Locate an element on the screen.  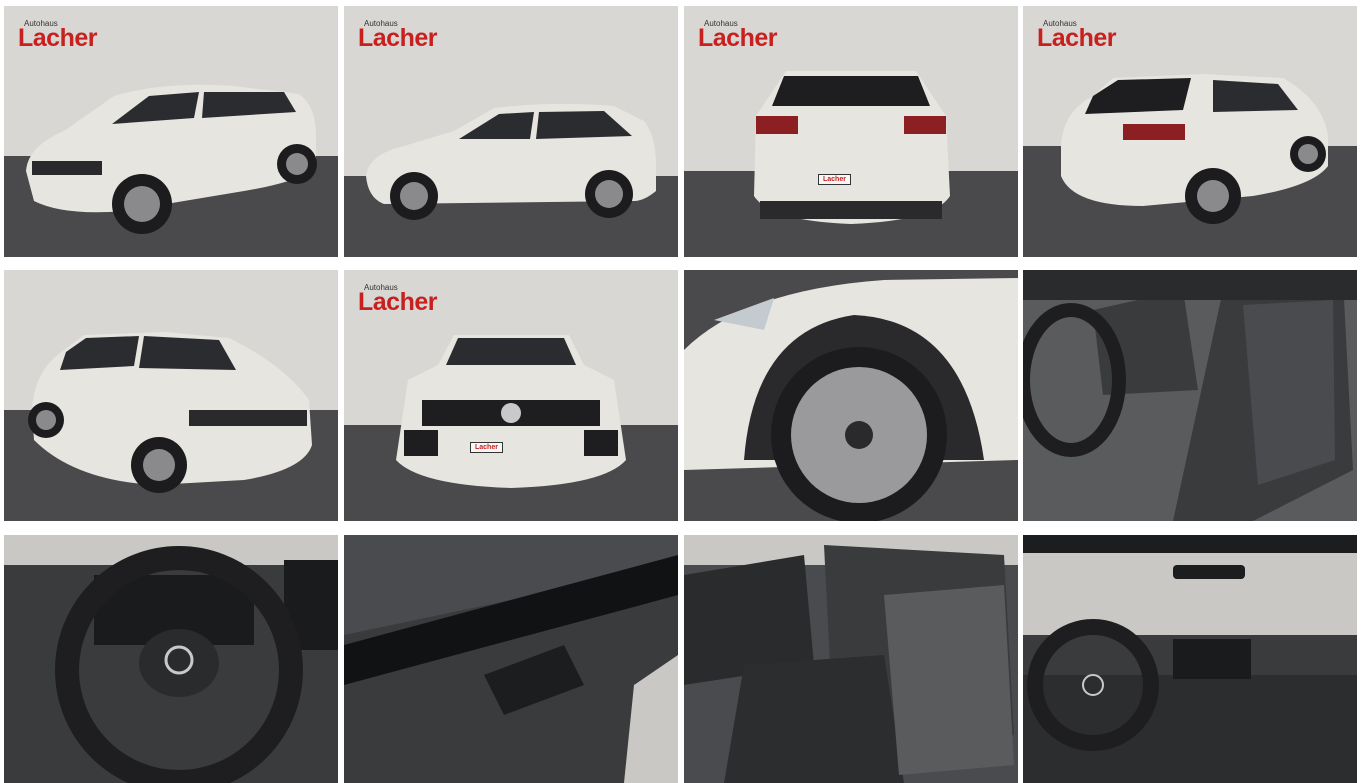
rear-seats-image is located at coordinates (851, 659).